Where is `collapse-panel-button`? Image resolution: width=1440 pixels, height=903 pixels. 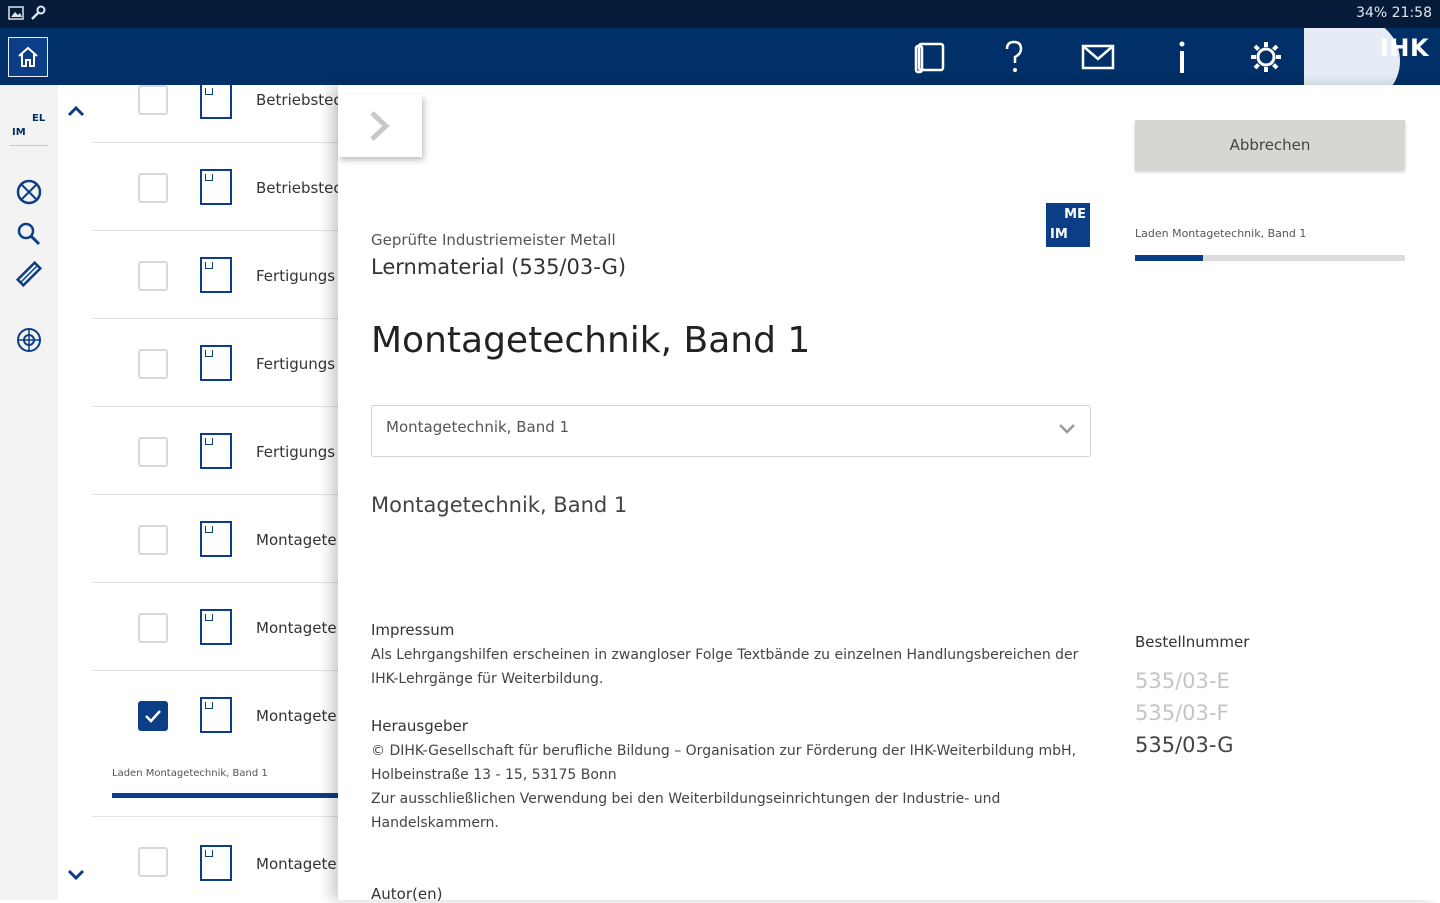 collapse-panel-button is located at coordinates (380, 126).